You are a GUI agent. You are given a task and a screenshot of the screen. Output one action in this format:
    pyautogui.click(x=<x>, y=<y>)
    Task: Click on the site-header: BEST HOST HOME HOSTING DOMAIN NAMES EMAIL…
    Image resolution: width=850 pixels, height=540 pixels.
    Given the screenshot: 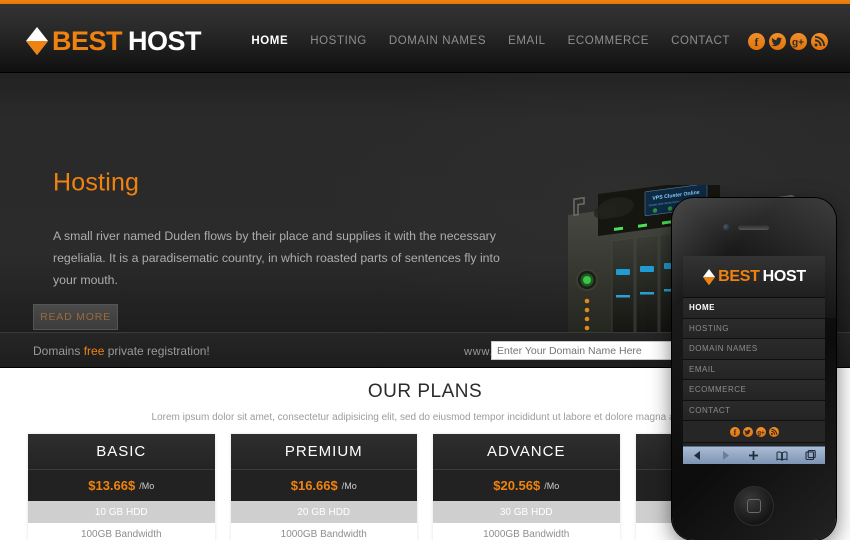 What is the action you would take?
    pyautogui.click(x=425, y=38)
    